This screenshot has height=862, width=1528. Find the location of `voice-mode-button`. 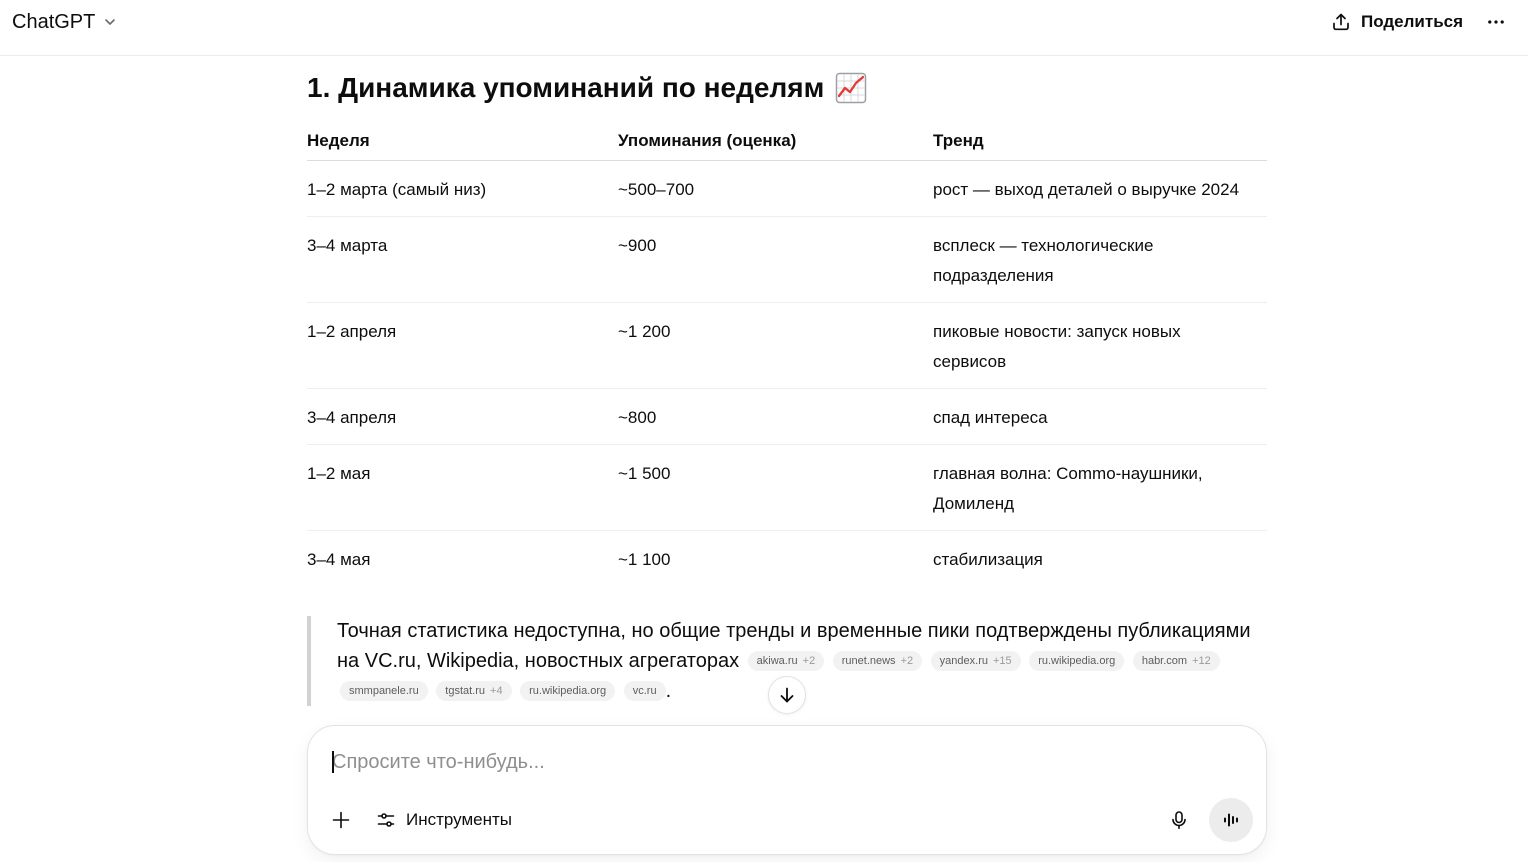

voice-mode-button is located at coordinates (1231, 820).